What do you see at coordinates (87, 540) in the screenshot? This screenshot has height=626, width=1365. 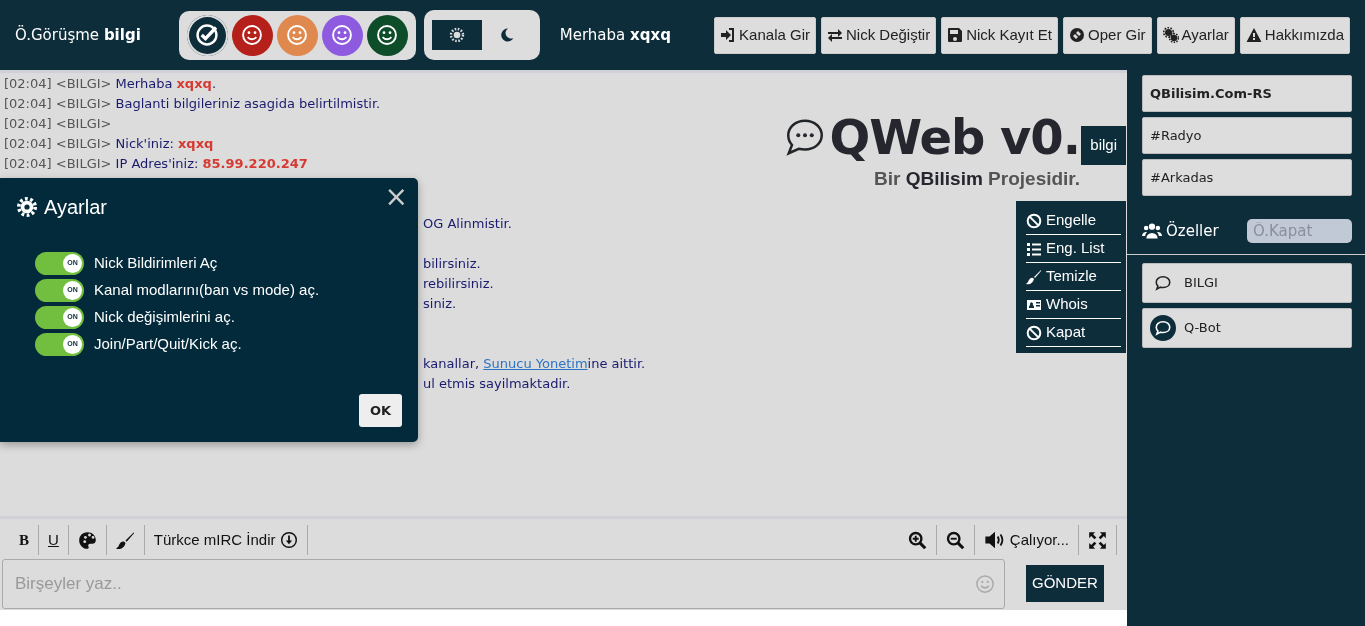 I see `palette-icon` at bounding box center [87, 540].